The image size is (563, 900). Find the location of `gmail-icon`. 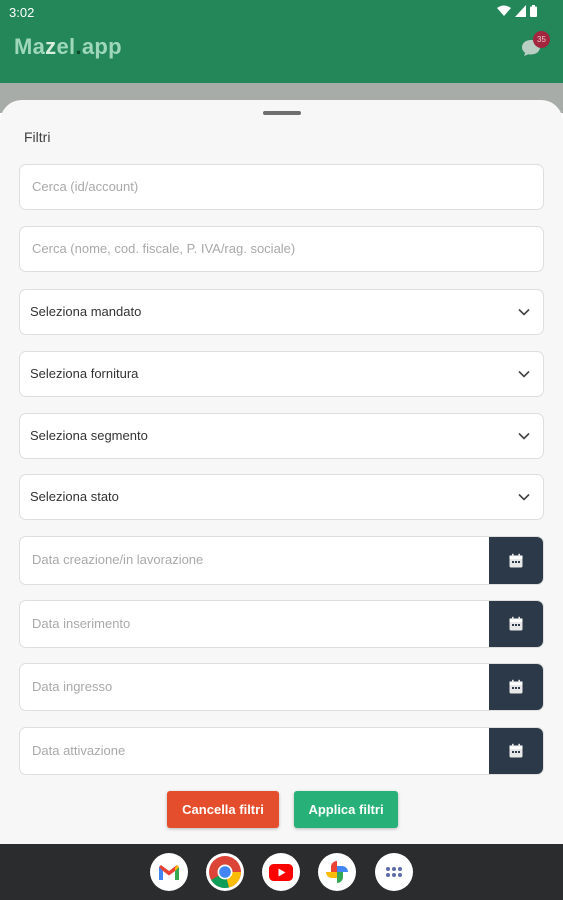

gmail-icon is located at coordinates (169, 872).